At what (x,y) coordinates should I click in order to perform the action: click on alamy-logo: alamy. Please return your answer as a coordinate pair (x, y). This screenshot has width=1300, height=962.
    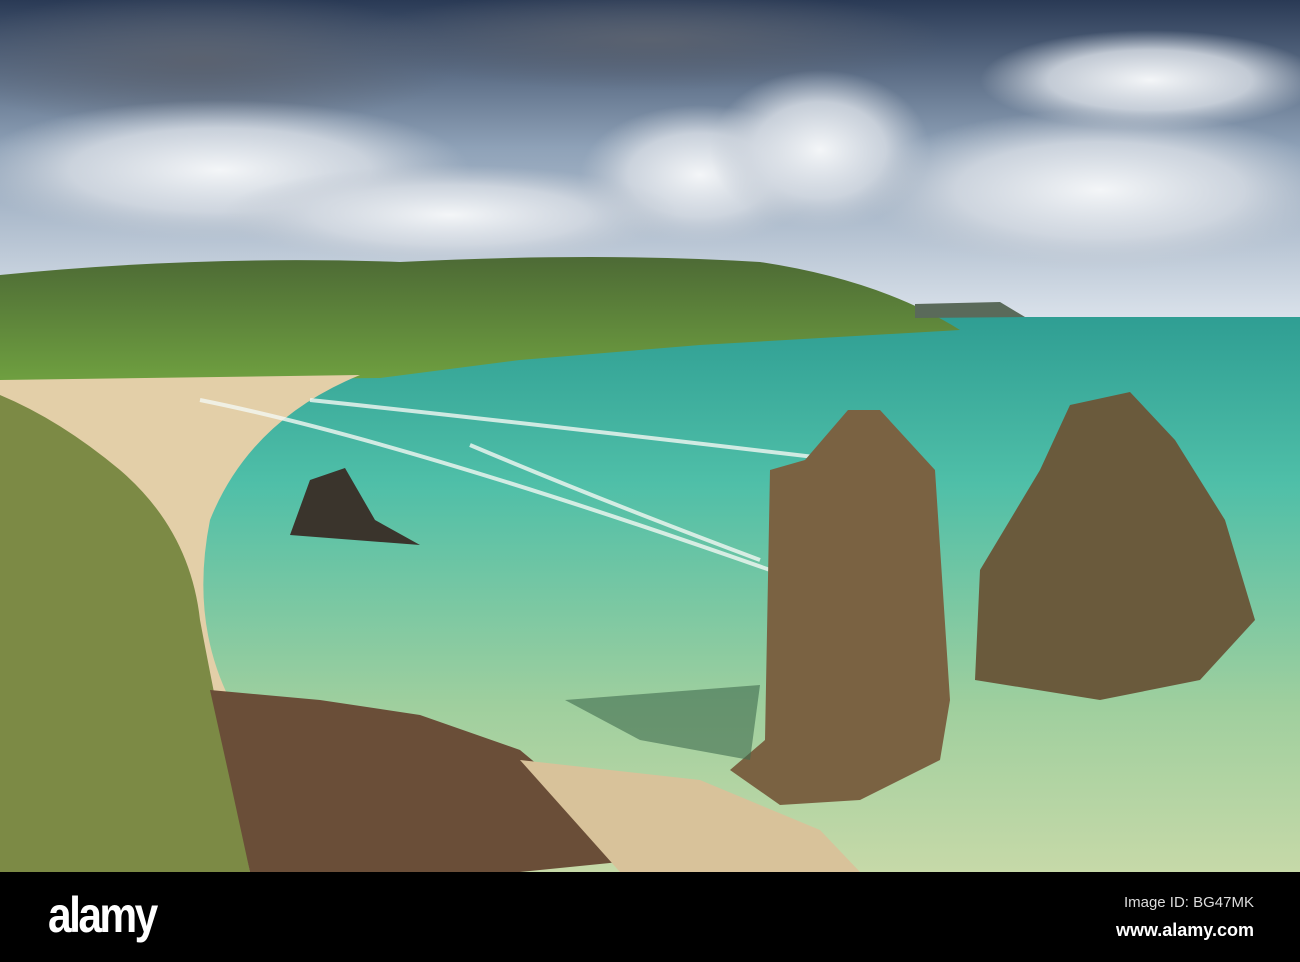
    Looking at the image, I should click on (103, 915).